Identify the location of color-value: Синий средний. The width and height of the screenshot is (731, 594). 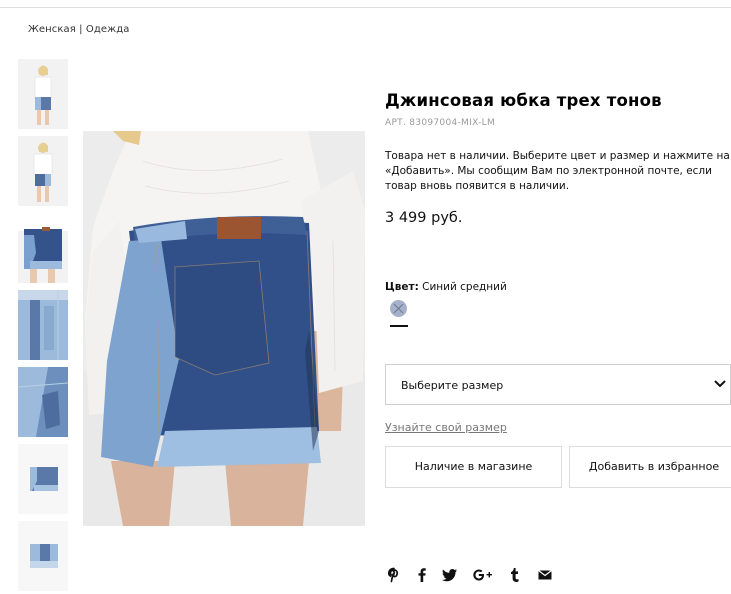
(464, 287).